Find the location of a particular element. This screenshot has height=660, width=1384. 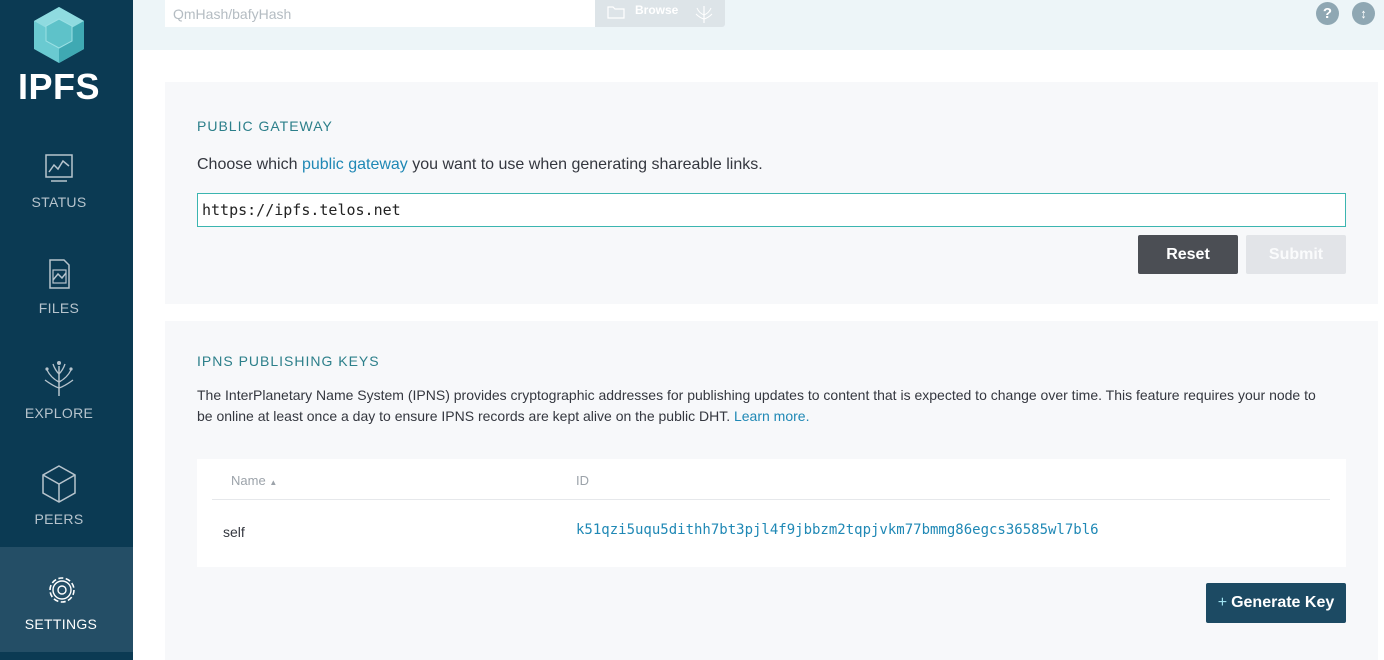

header-divider is located at coordinates (771, 499).